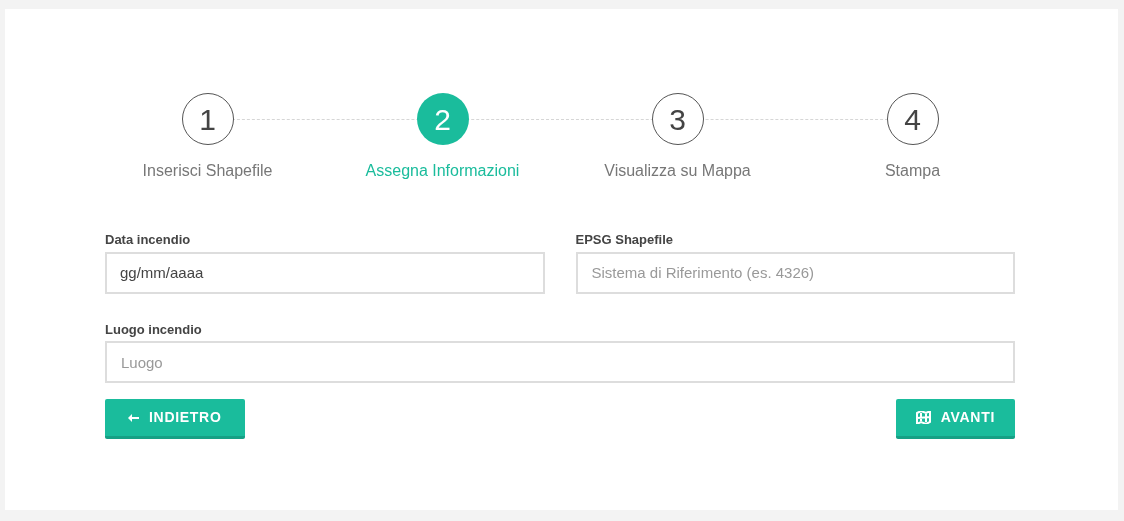 The width and height of the screenshot is (1124, 521). I want to click on input-field: Sistema di Riferimento (es. 4326), so click(795, 272).